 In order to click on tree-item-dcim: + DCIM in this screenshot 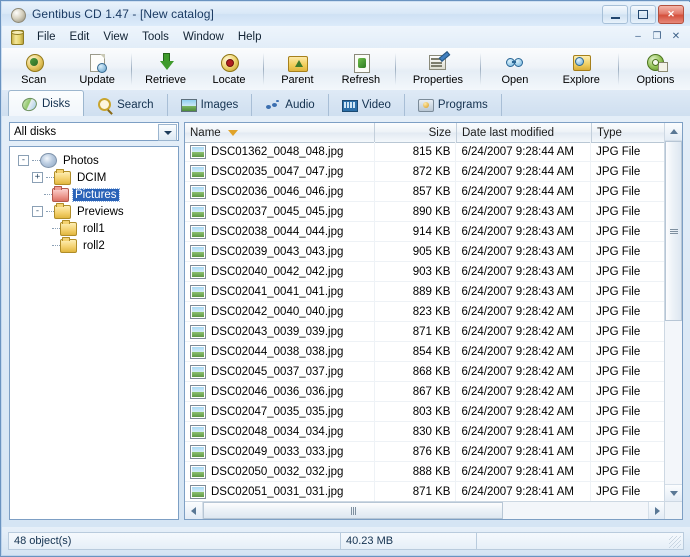, I will do `click(94, 177)`.